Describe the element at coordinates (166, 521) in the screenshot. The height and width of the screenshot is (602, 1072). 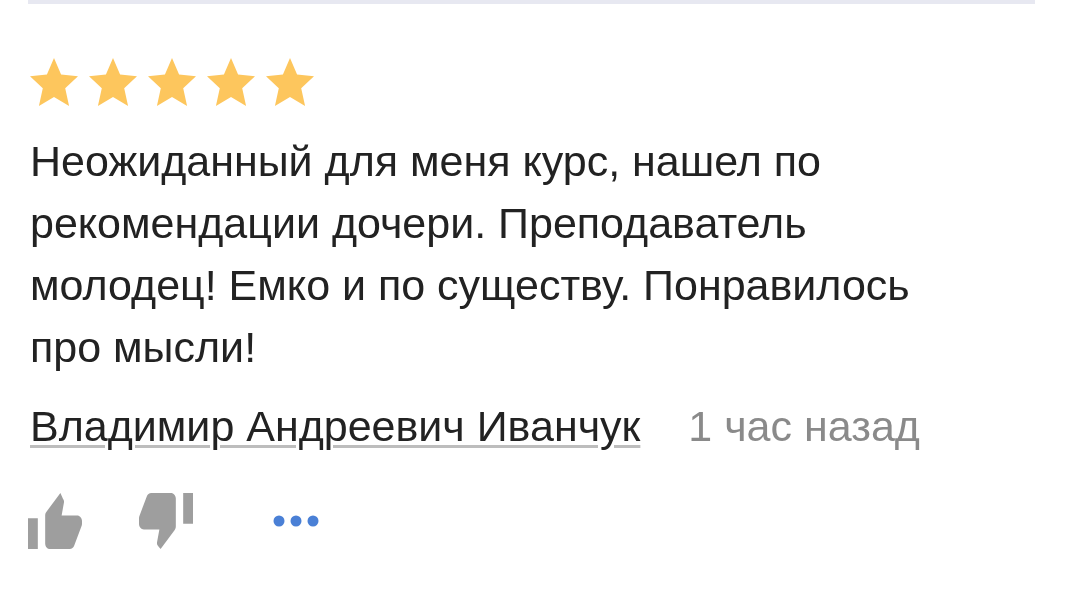
I see `thumbs-down-icon` at that location.